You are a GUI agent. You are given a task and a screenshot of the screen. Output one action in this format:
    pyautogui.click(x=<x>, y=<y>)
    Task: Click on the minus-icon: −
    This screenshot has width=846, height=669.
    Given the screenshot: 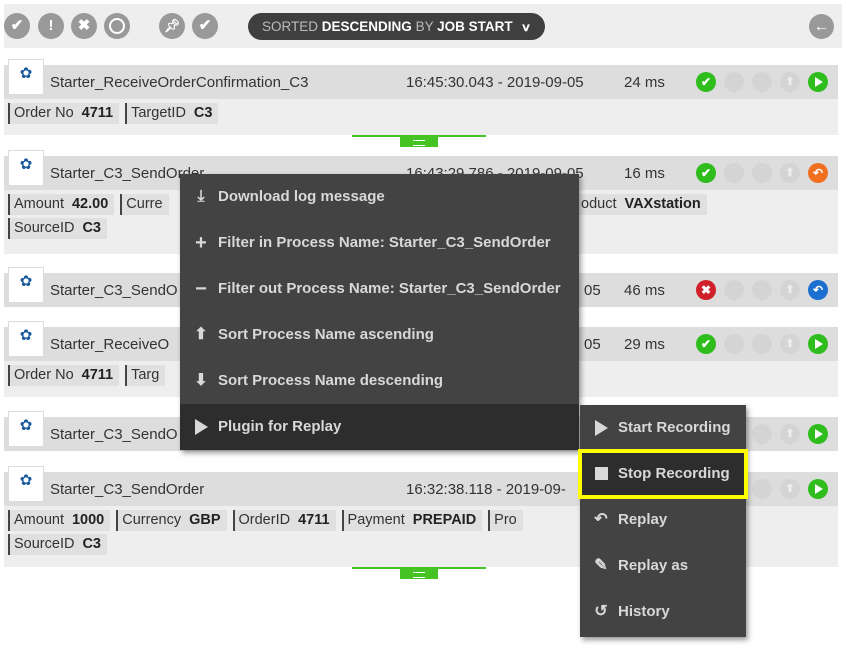 What is the action you would take?
    pyautogui.click(x=201, y=289)
    